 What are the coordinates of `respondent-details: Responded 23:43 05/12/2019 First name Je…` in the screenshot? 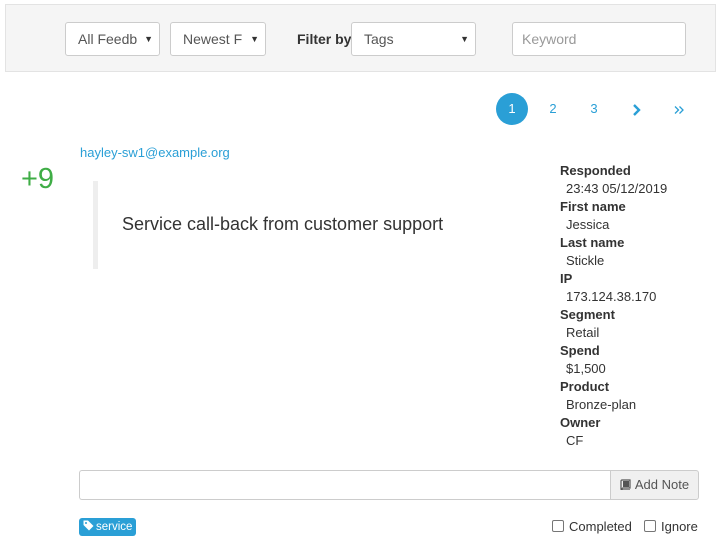 It's located at (637, 306).